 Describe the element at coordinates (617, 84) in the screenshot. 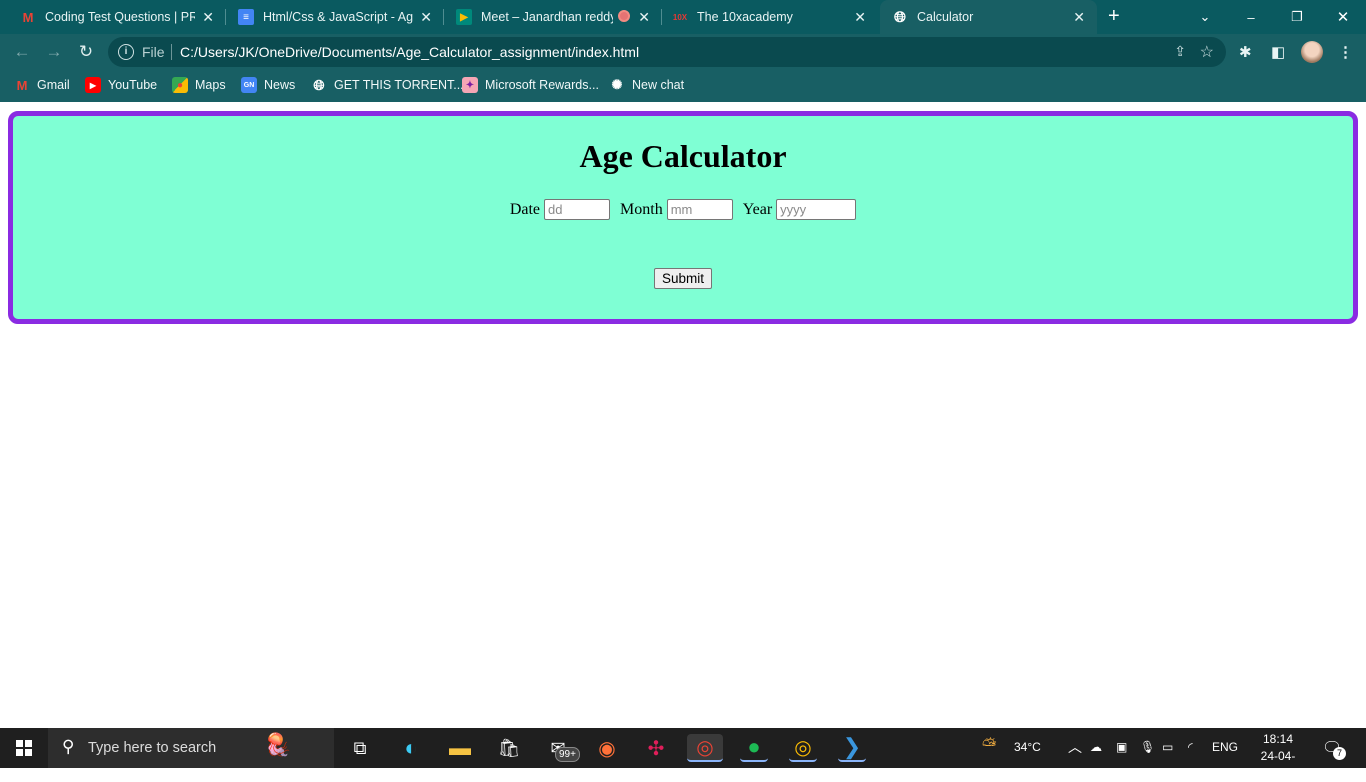

I see `chatgpt-icon: ✺` at that location.